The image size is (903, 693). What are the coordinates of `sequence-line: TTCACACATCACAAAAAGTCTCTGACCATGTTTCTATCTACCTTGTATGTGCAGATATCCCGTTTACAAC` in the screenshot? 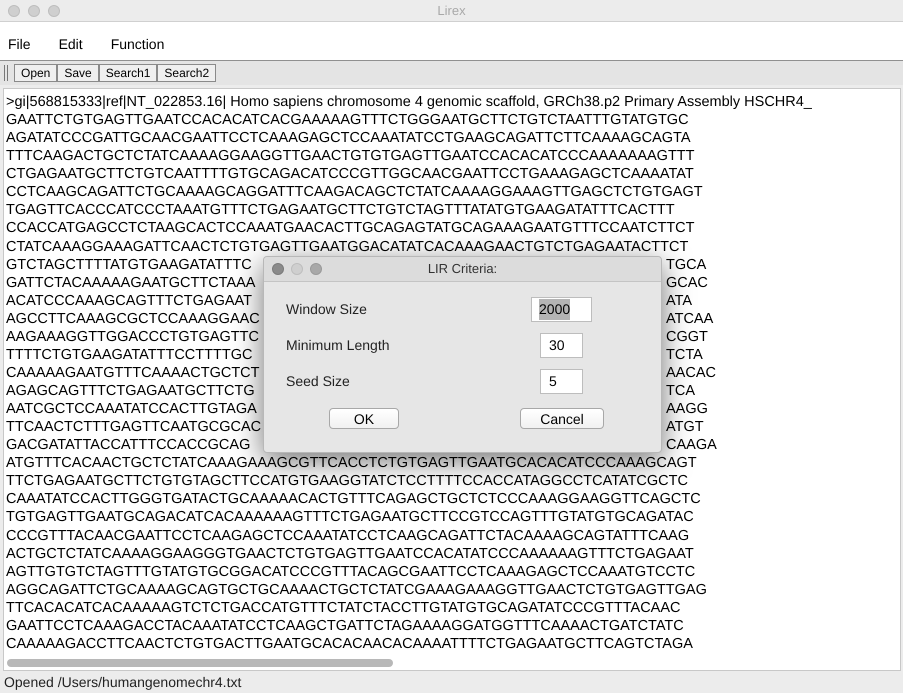 It's located at (343, 607).